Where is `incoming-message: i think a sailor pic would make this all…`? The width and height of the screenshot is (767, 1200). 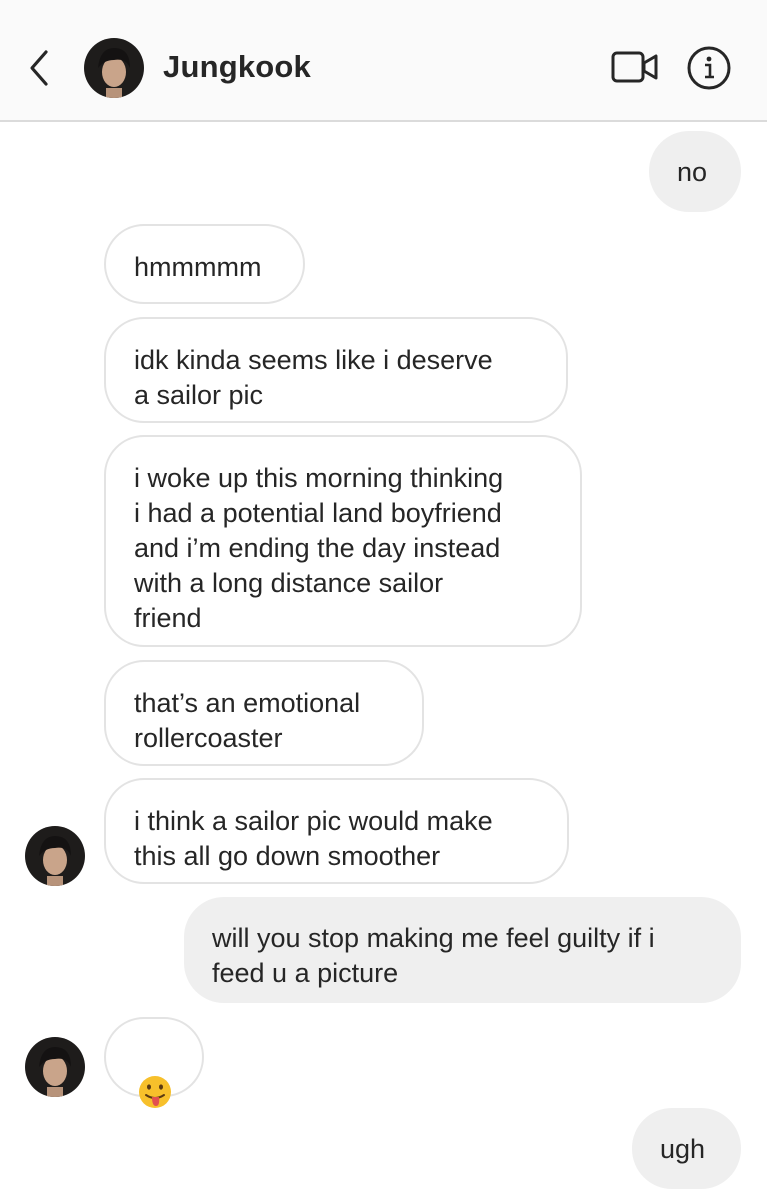
incoming-message: i think a sailor pic would make this all… is located at coordinates (336, 831).